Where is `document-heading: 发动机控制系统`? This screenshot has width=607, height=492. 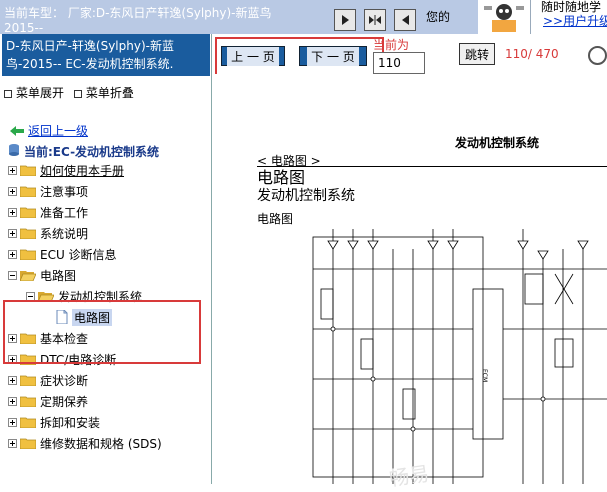
document-heading: 发动机控制系统 is located at coordinates (497, 143).